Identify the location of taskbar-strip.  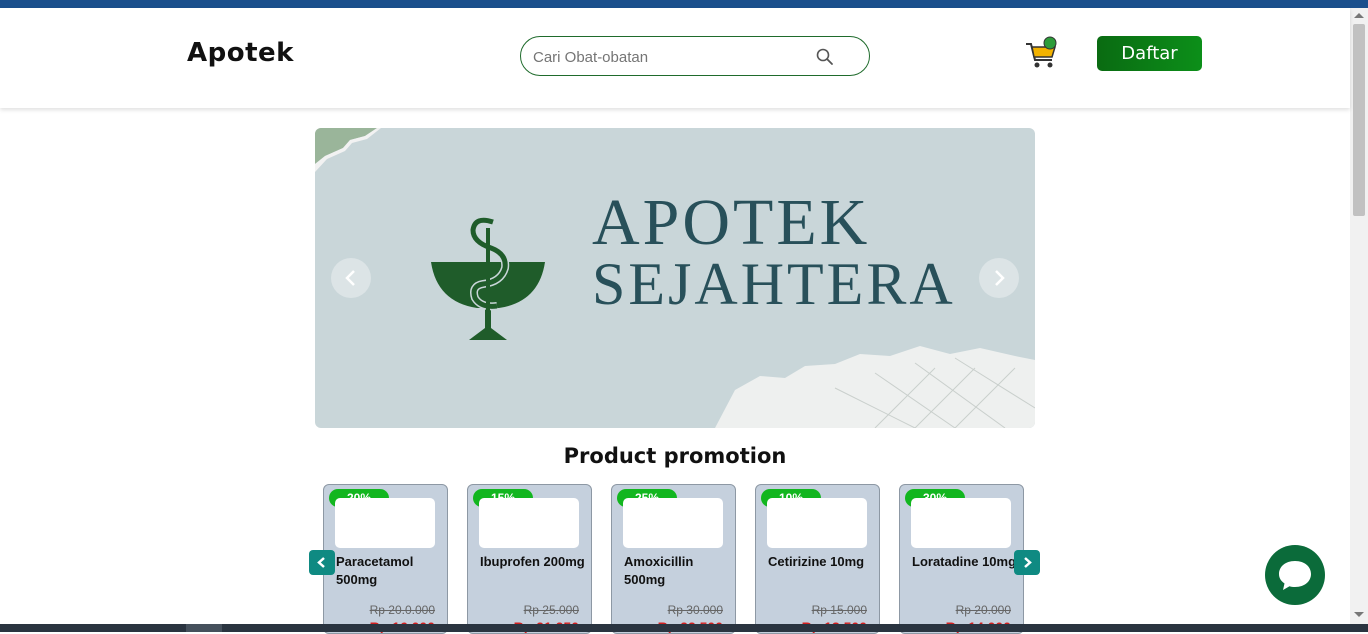
(684, 628).